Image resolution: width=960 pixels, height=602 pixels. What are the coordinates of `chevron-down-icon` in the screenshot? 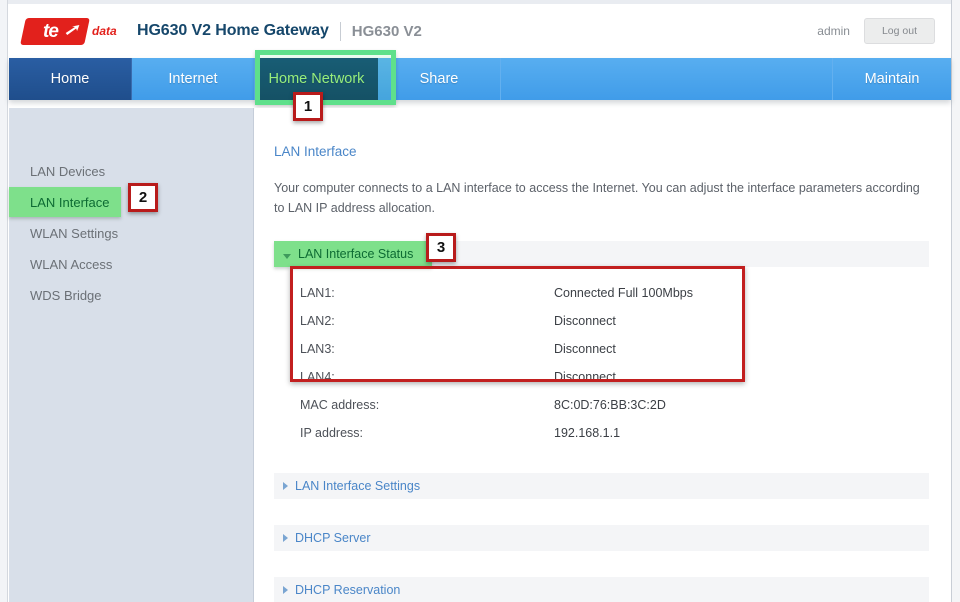 It's located at (287, 256).